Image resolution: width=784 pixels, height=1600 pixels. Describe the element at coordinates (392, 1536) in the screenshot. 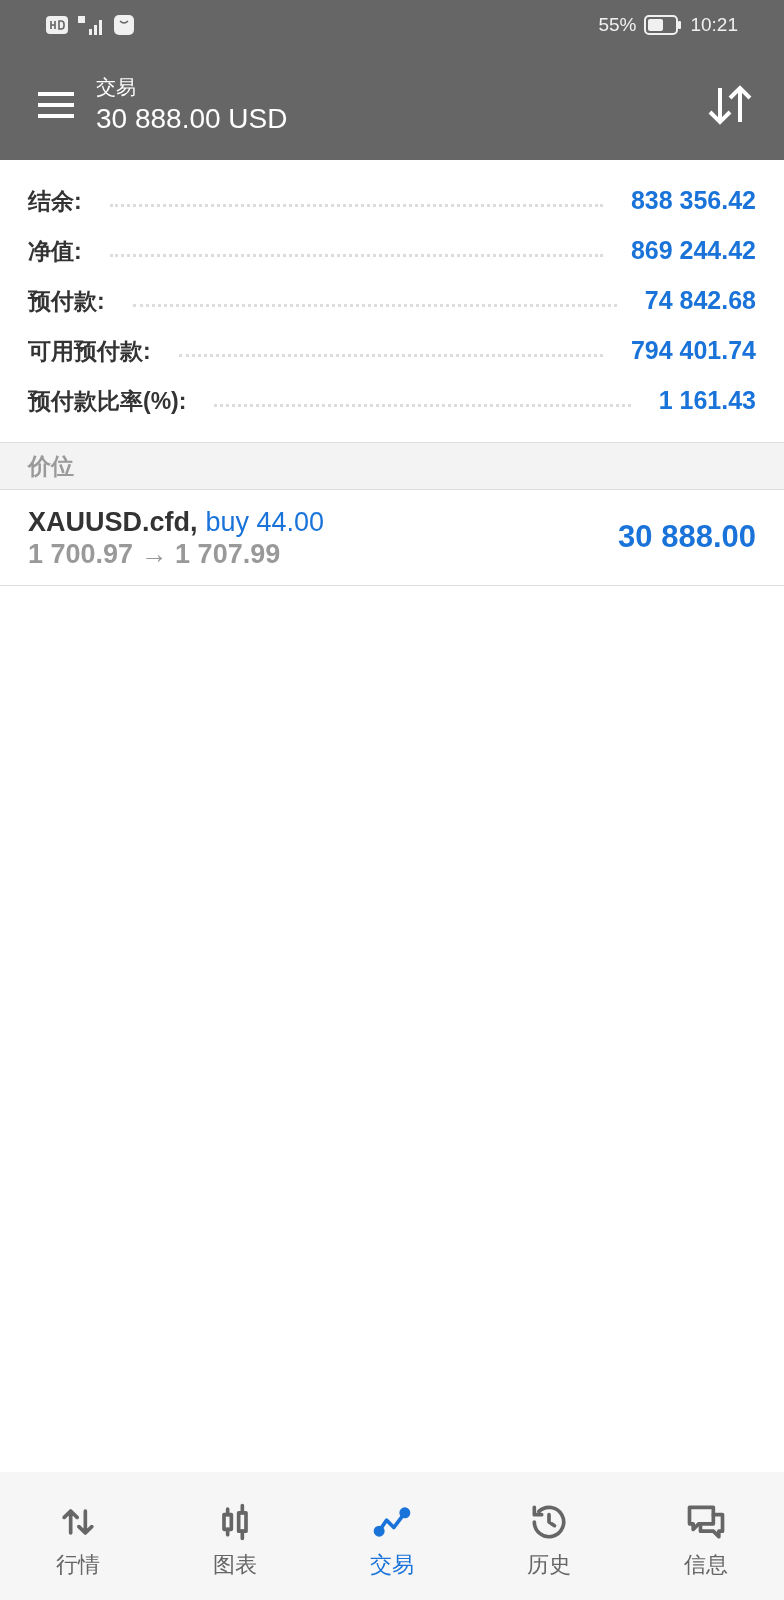

I see `nav-tab: 交易` at that location.